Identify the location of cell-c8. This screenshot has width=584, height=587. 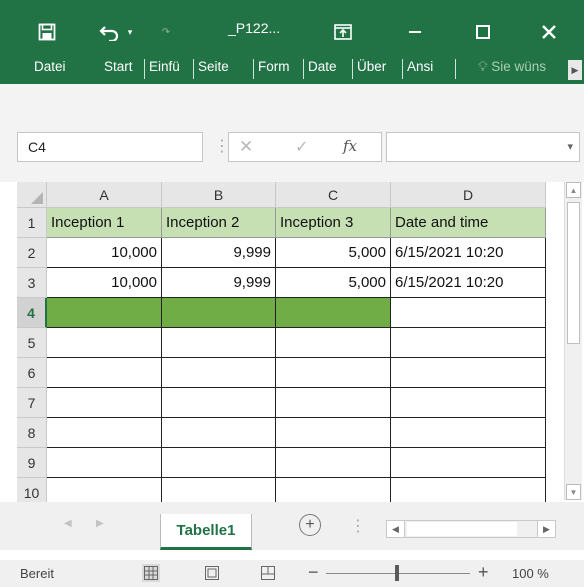
(333, 433).